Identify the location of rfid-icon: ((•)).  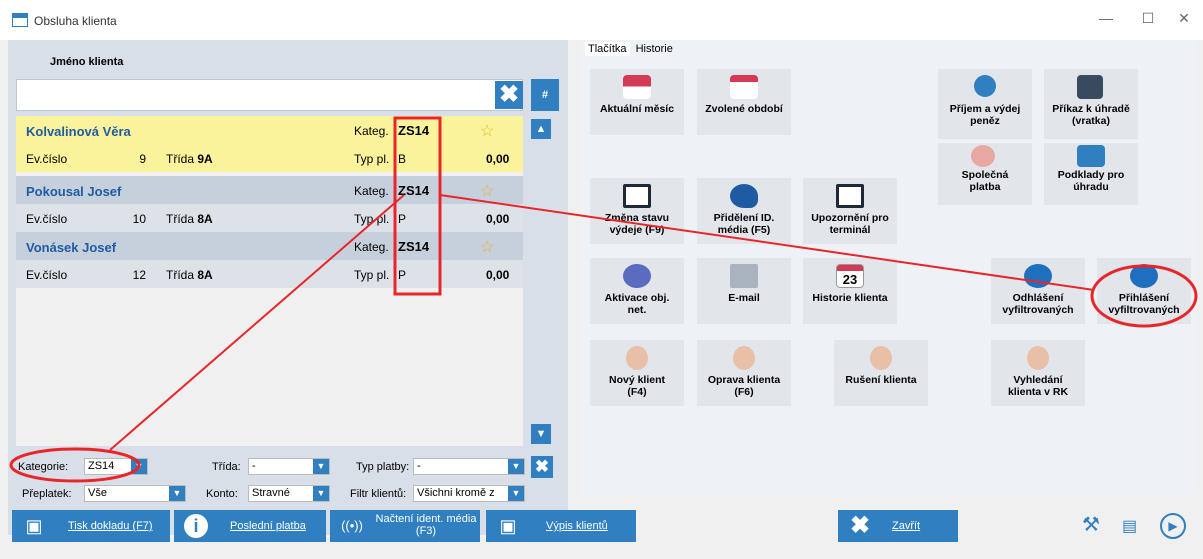
(352, 525).